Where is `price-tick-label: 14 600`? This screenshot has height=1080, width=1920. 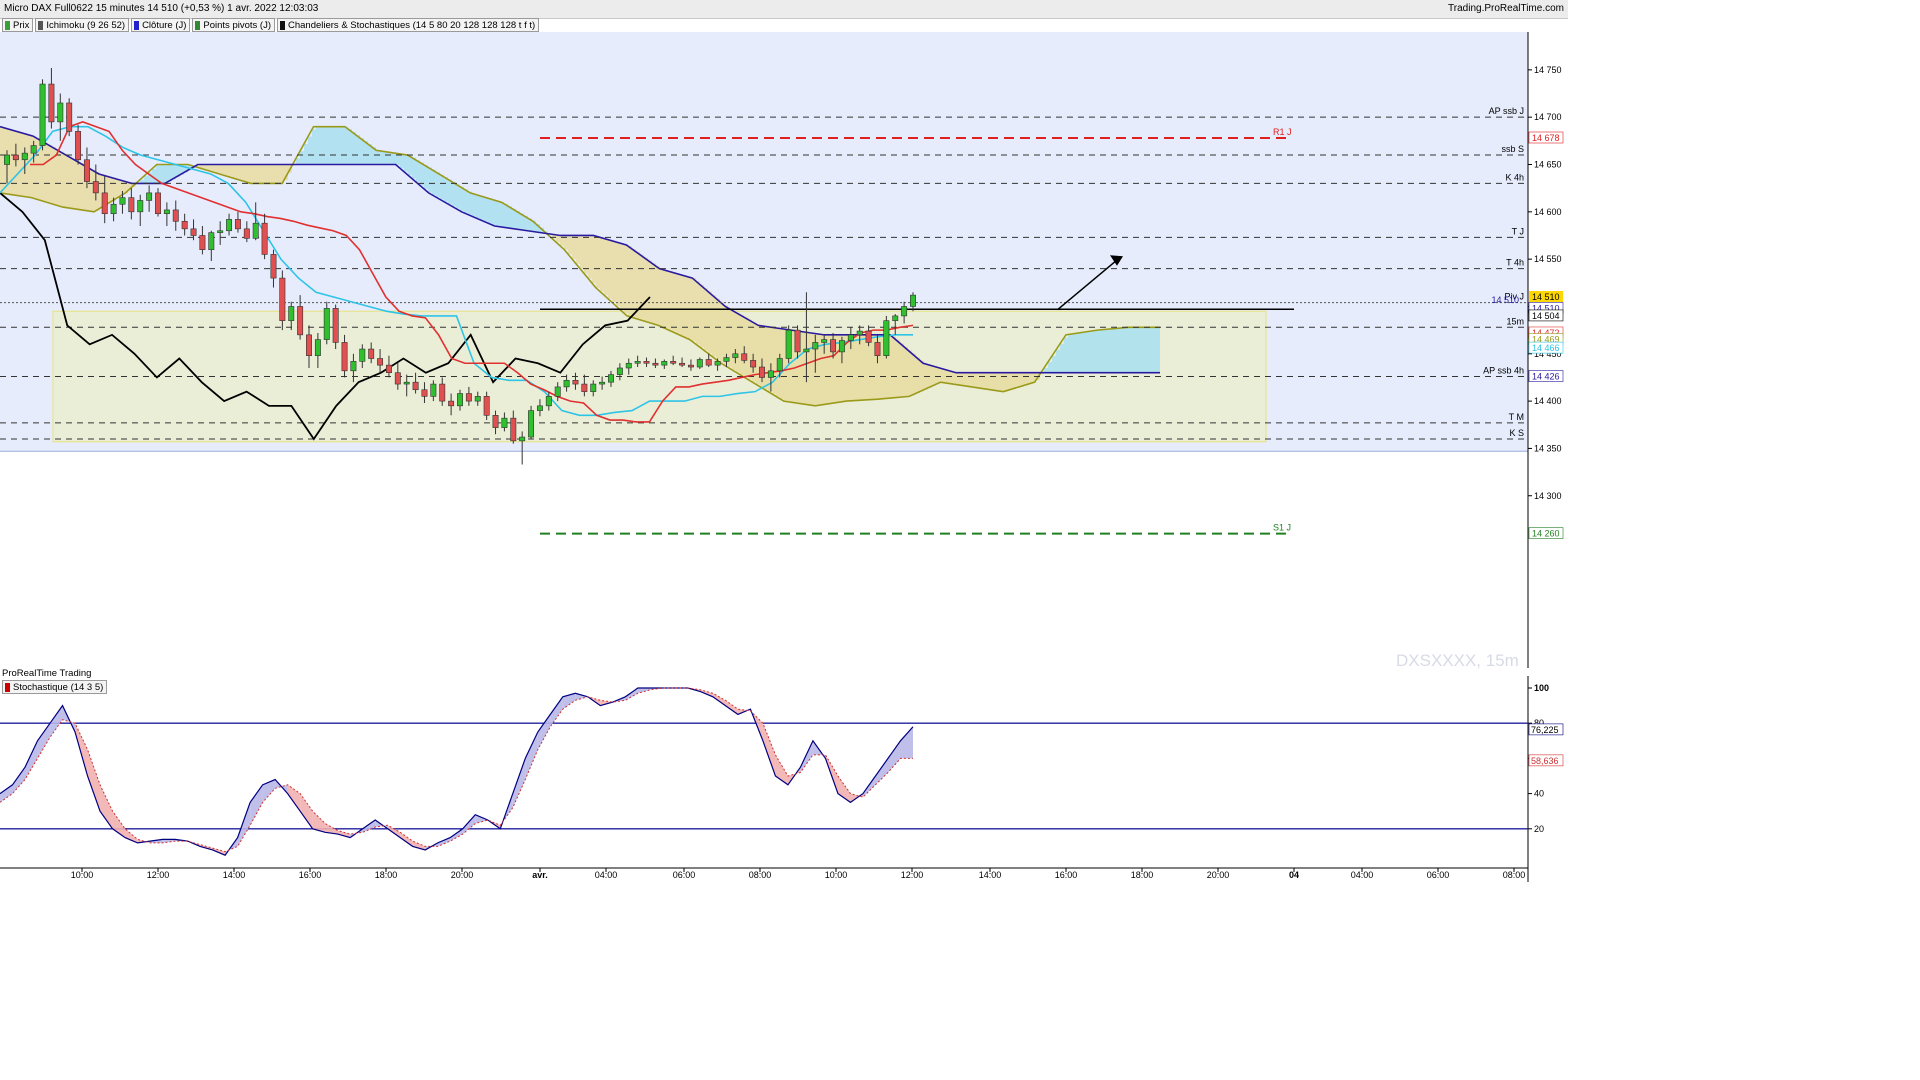
price-tick-label: 14 600 is located at coordinates (1548, 212).